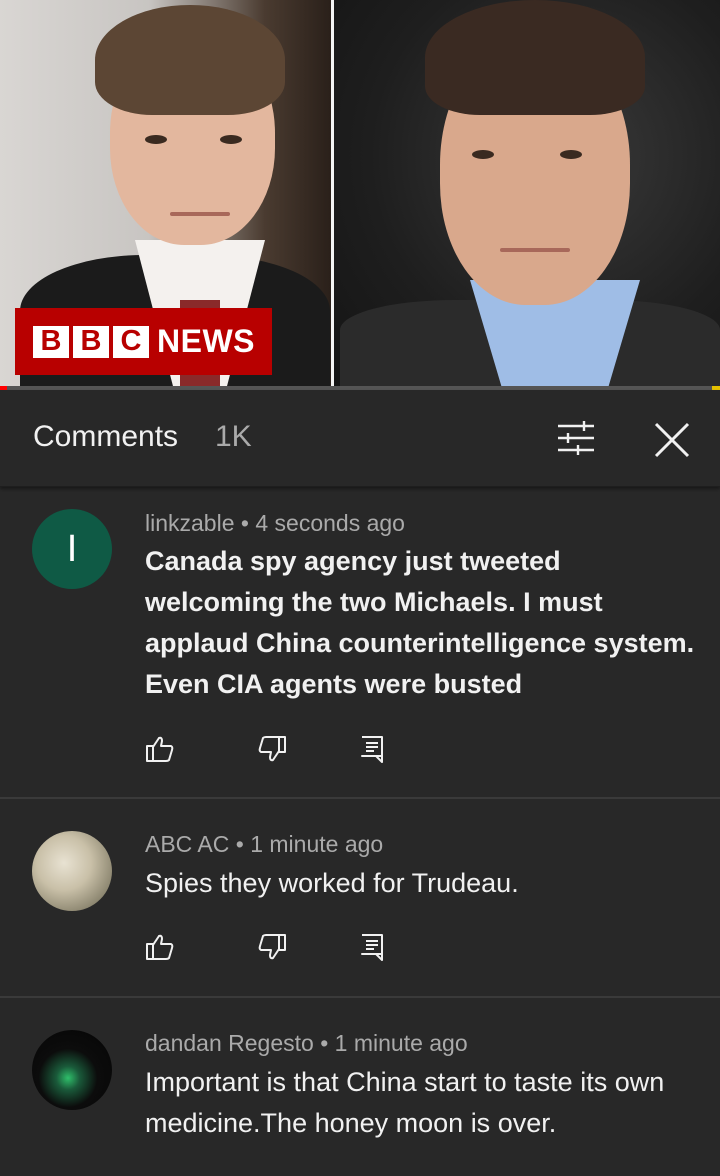  Describe the element at coordinates (91, 341) in the screenshot. I see `logo-letter-b2: B` at that location.